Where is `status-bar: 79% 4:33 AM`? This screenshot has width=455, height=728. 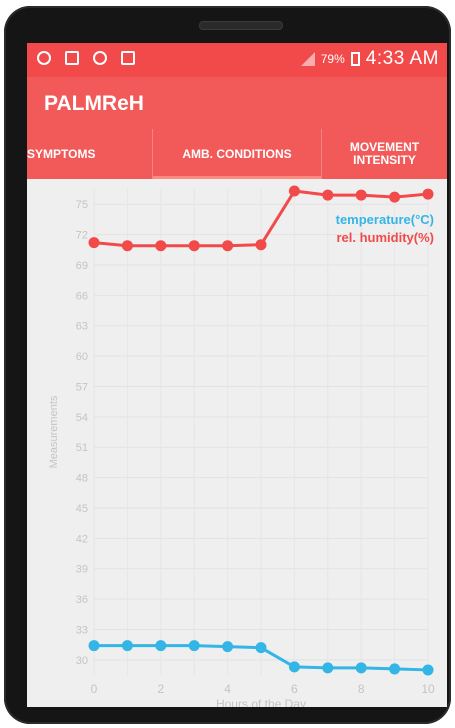
status-bar: 79% 4:33 AM is located at coordinates (237, 60).